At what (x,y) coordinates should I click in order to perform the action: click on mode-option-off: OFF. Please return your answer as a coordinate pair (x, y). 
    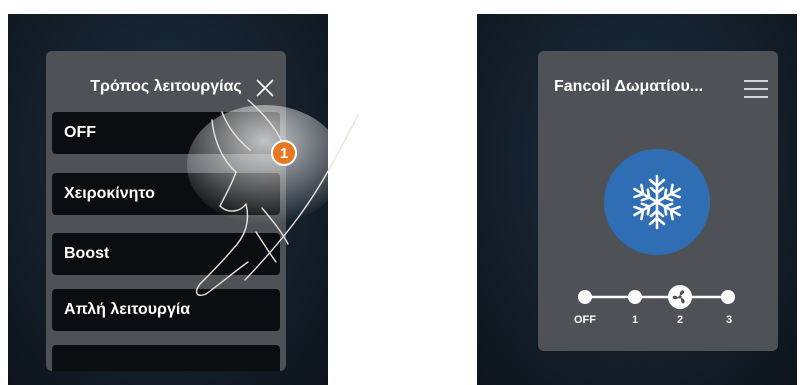
    Looking at the image, I should click on (166, 133).